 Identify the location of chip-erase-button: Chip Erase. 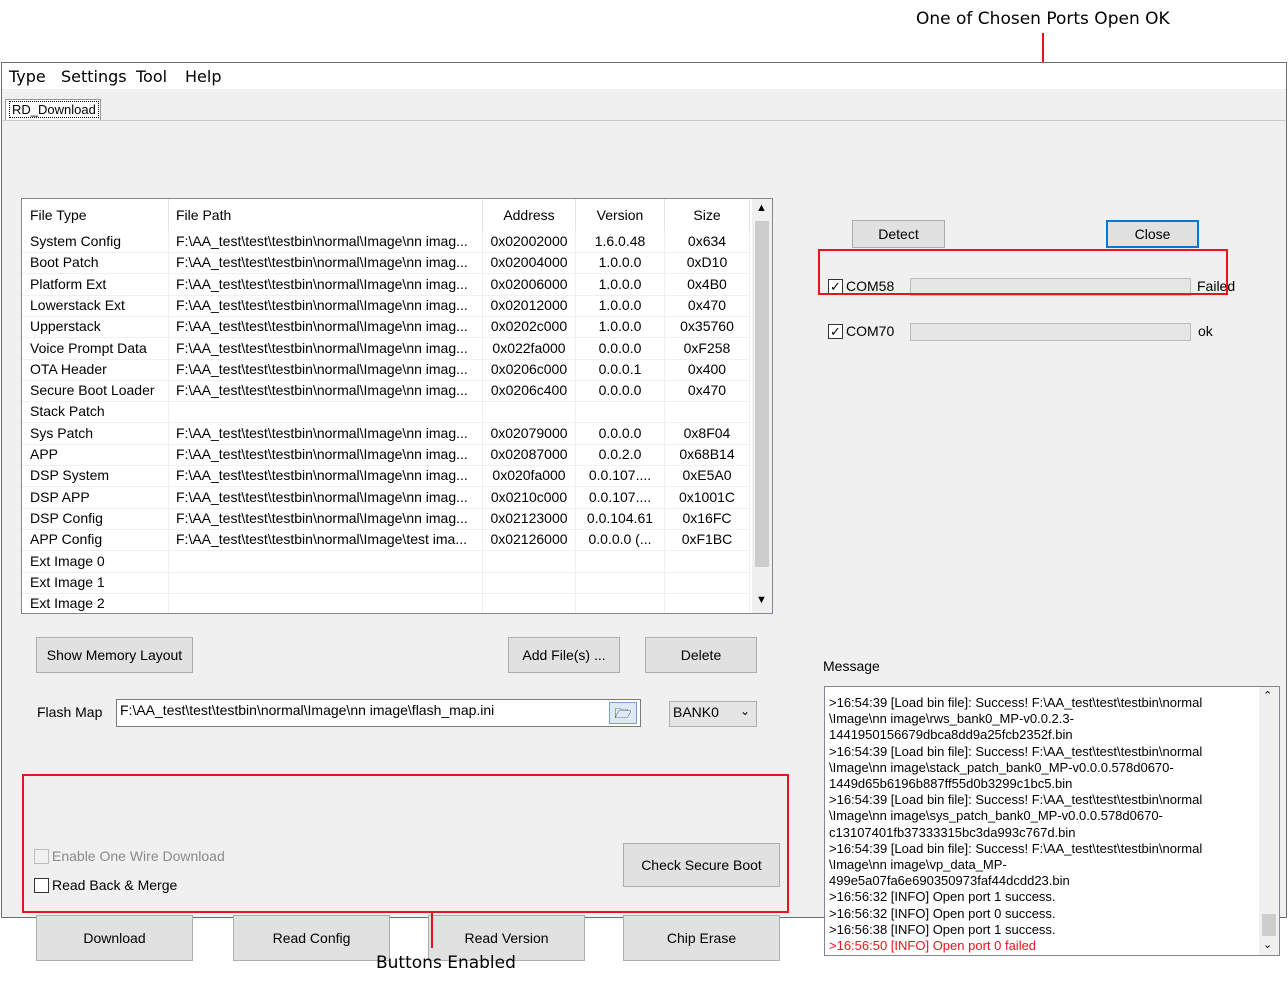
(701, 938).